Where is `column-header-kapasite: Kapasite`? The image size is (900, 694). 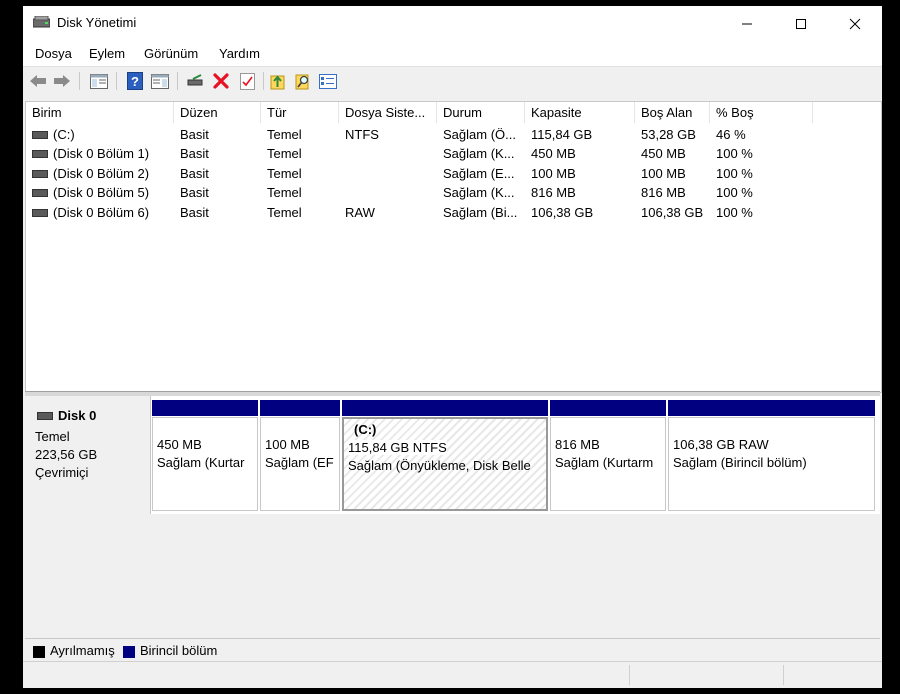 column-header-kapasite: Kapasite is located at coordinates (580, 112).